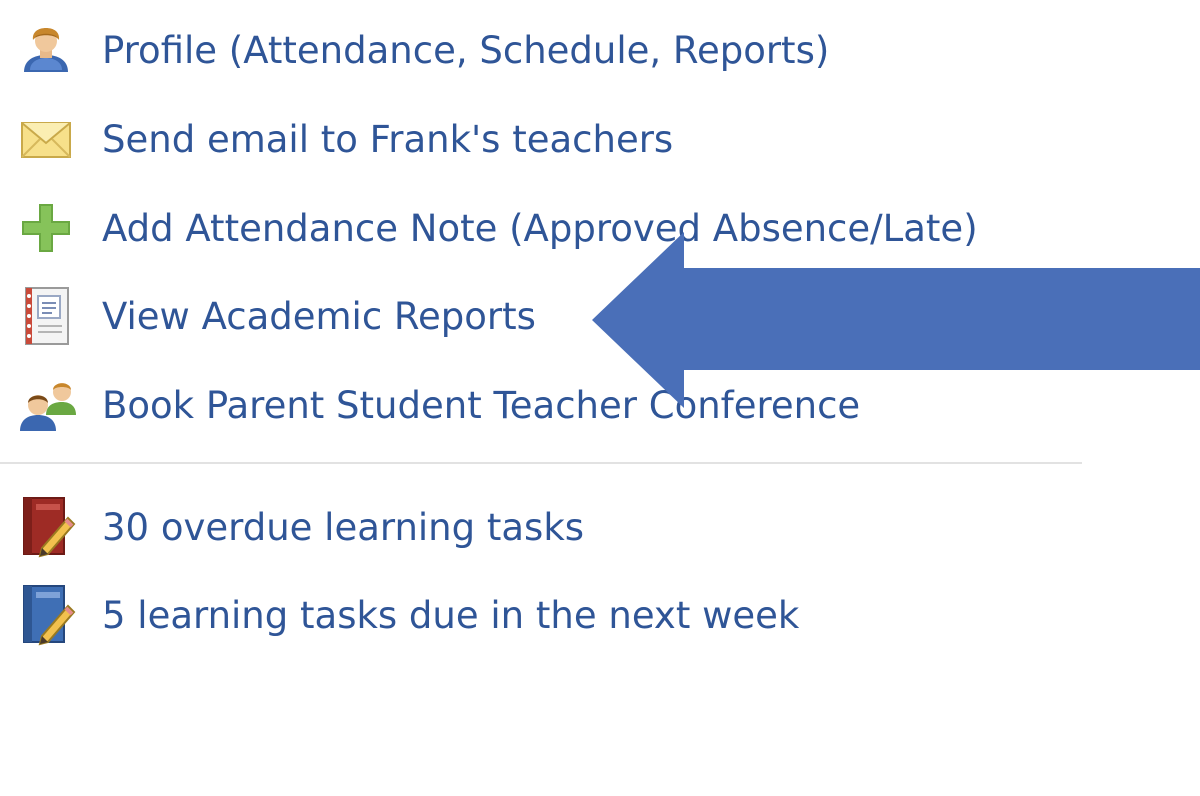  Describe the element at coordinates (50, 527) in the screenshot. I see `overdue-book-pencil-icon` at that location.